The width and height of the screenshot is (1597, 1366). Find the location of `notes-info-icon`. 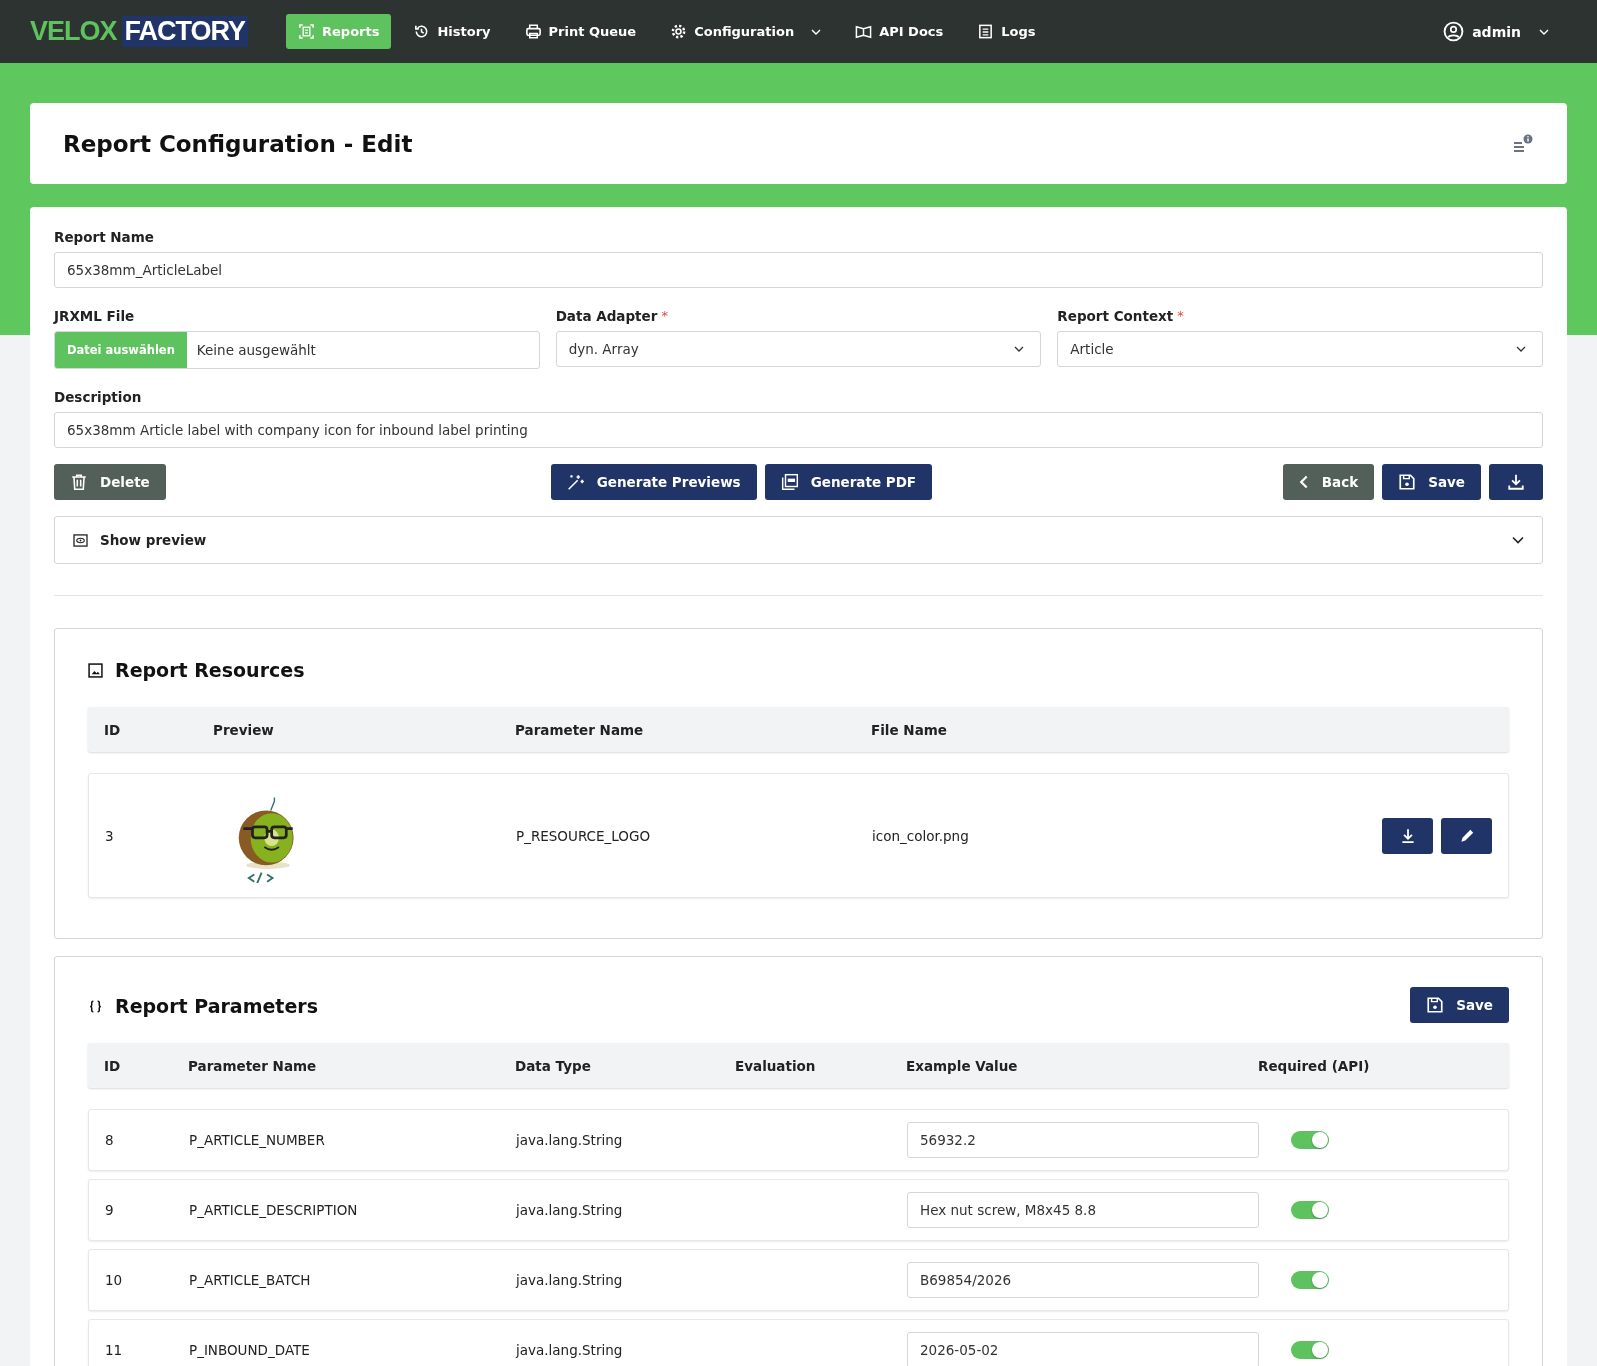

notes-info-icon is located at coordinates (1523, 143).